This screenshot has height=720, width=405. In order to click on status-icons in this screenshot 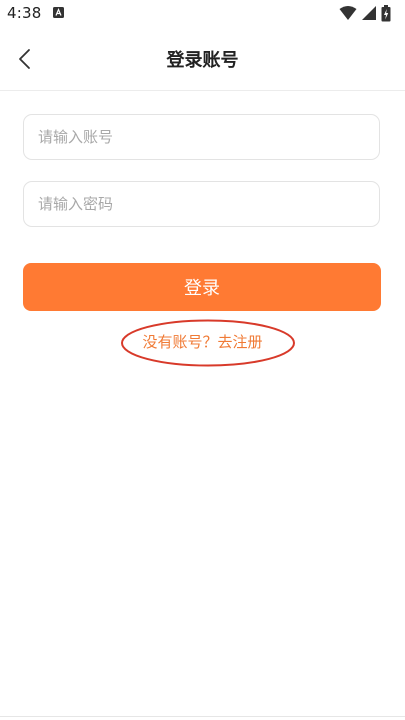, I will do `click(367, 13)`.